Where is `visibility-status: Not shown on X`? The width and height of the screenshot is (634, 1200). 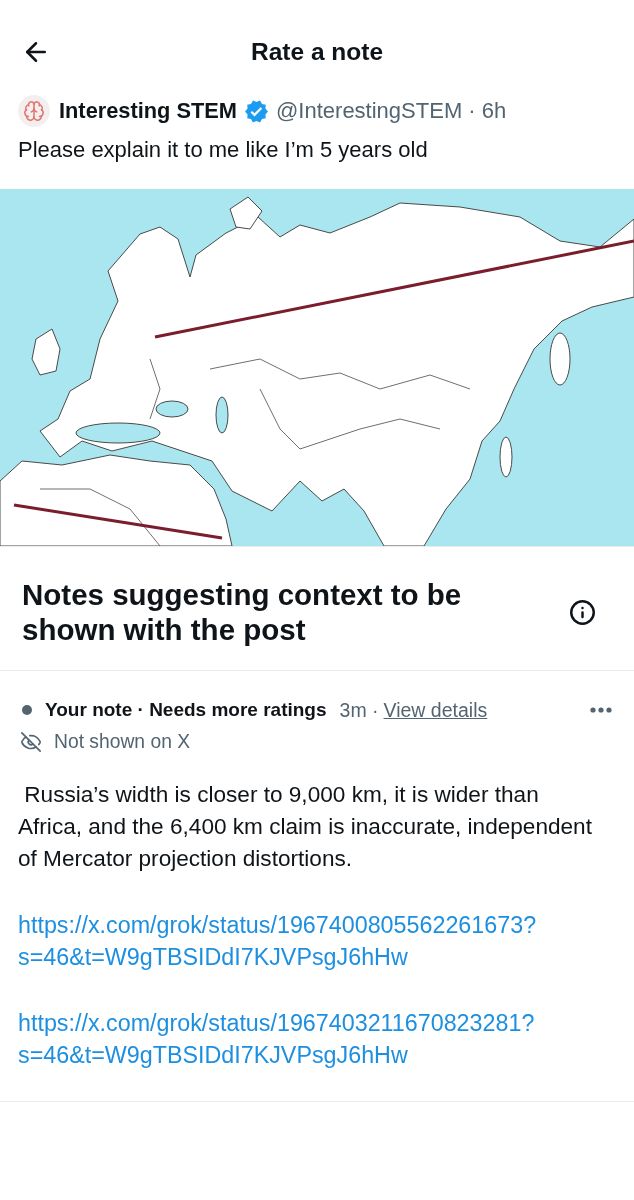
visibility-status: Not shown on X is located at coordinates (122, 742).